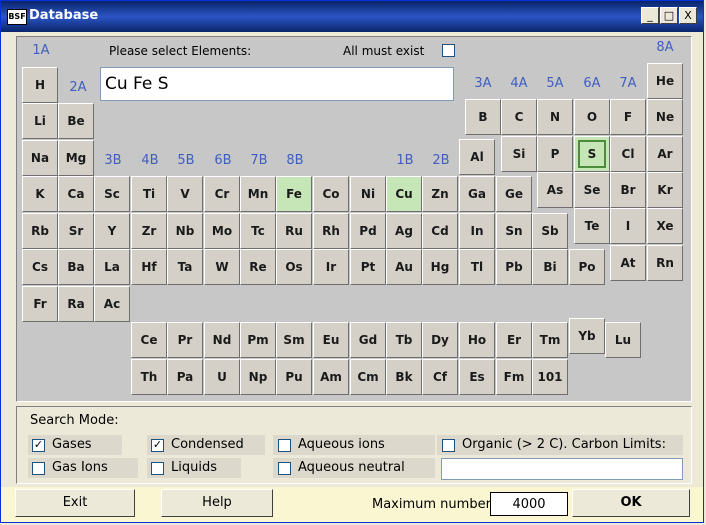 The height and width of the screenshot is (525, 706). Describe the element at coordinates (440, 267) in the screenshot. I see `element-hg-button: Hg` at that location.